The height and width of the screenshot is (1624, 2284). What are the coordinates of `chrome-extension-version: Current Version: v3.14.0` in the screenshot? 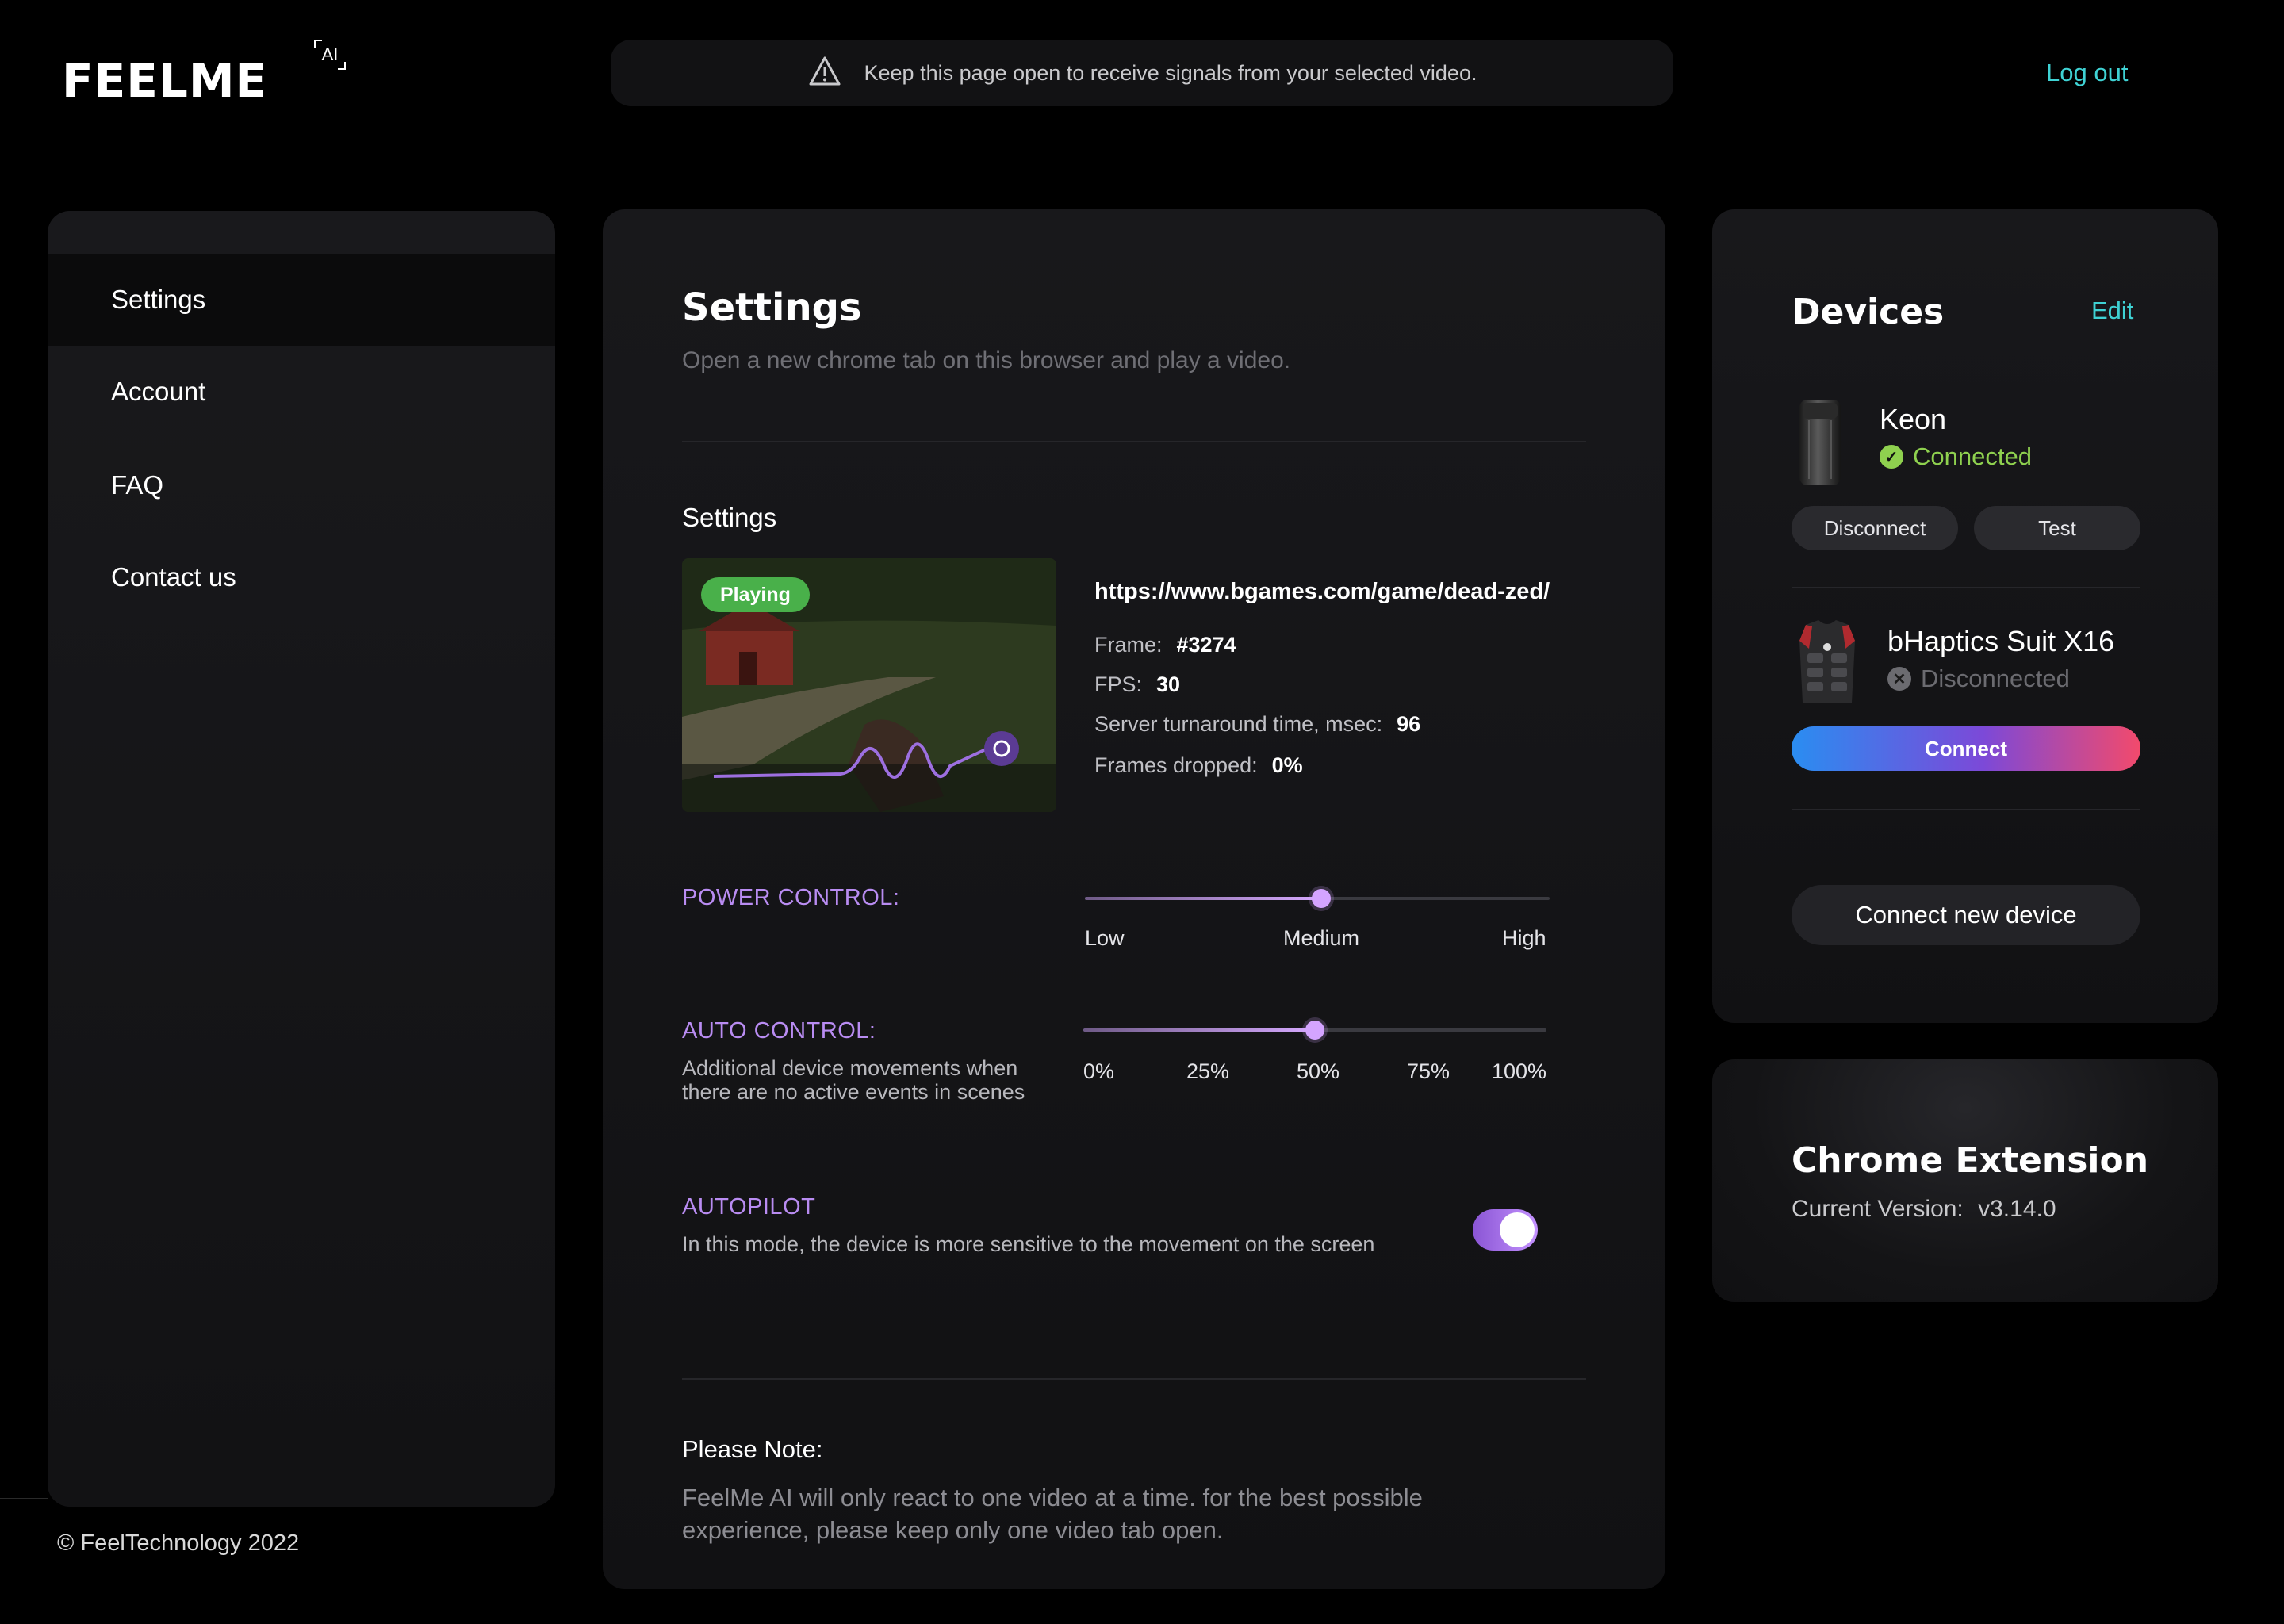 It's located at (1924, 1209).